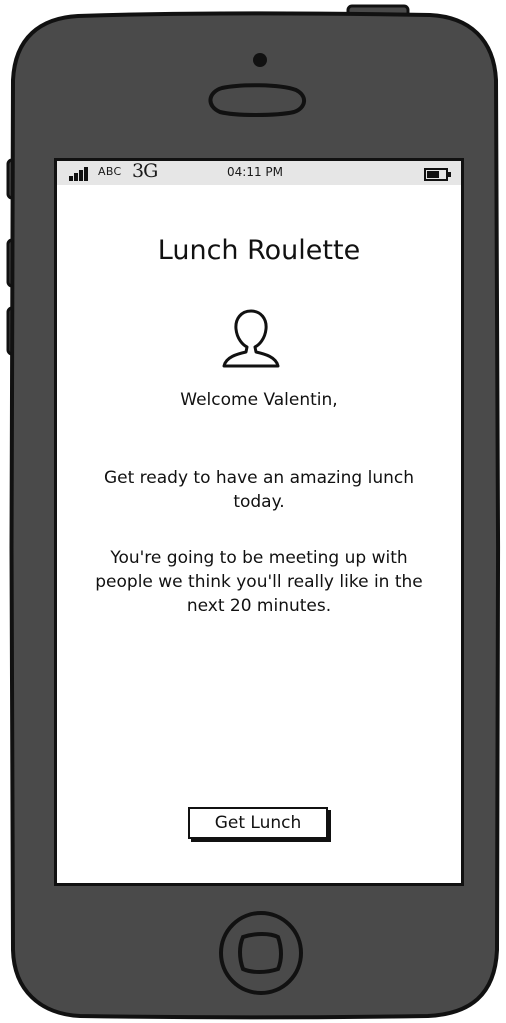  I want to click on network-type: 3G, so click(145, 171).